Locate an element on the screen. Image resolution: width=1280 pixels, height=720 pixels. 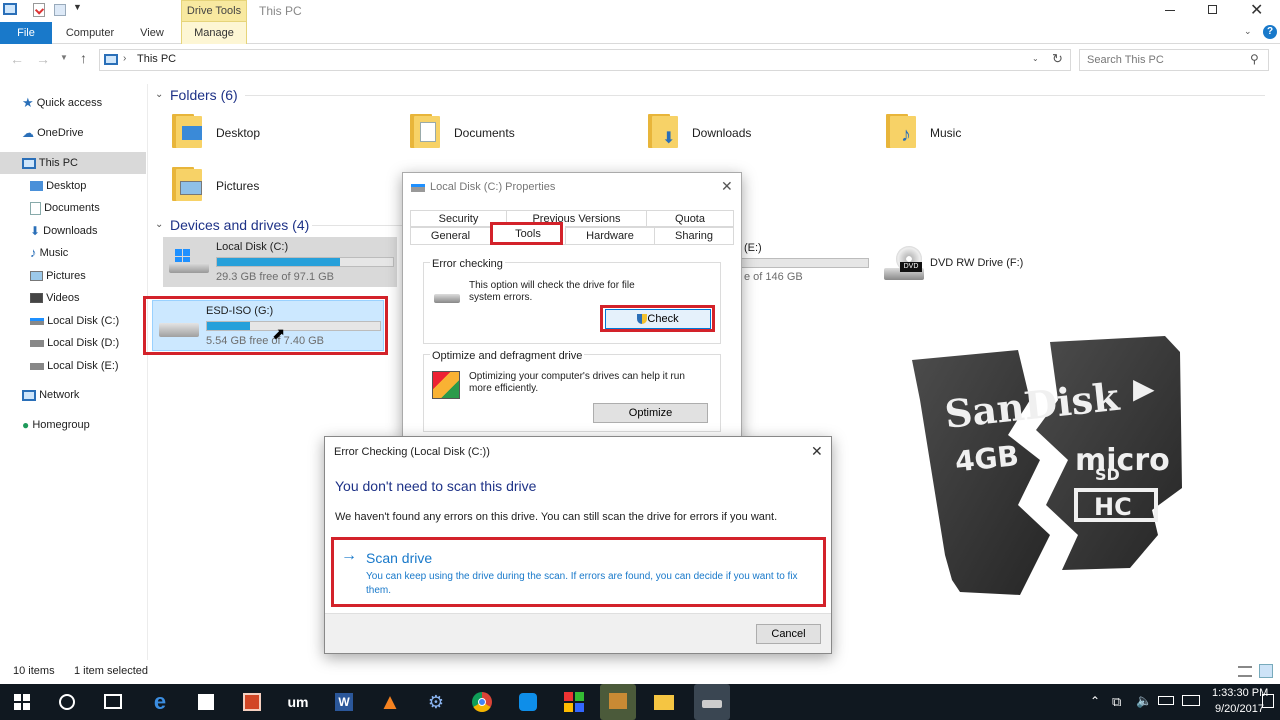
cancel-button: Cancel is located at coordinates (788, 634).